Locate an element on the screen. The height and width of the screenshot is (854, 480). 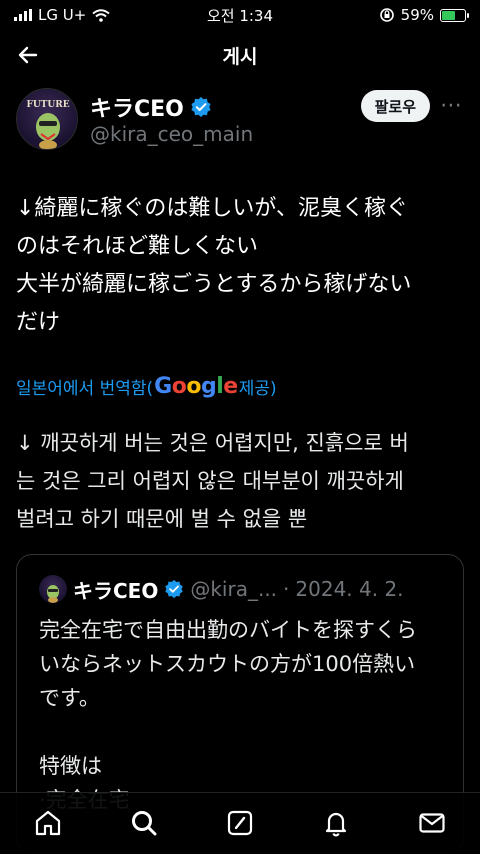
google-logo: Google is located at coordinates (196, 386).